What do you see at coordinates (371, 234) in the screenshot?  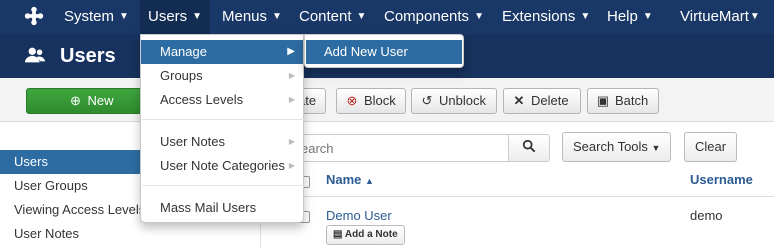 I see `add-note-label: Add a Note` at bounding box center [371, 234].